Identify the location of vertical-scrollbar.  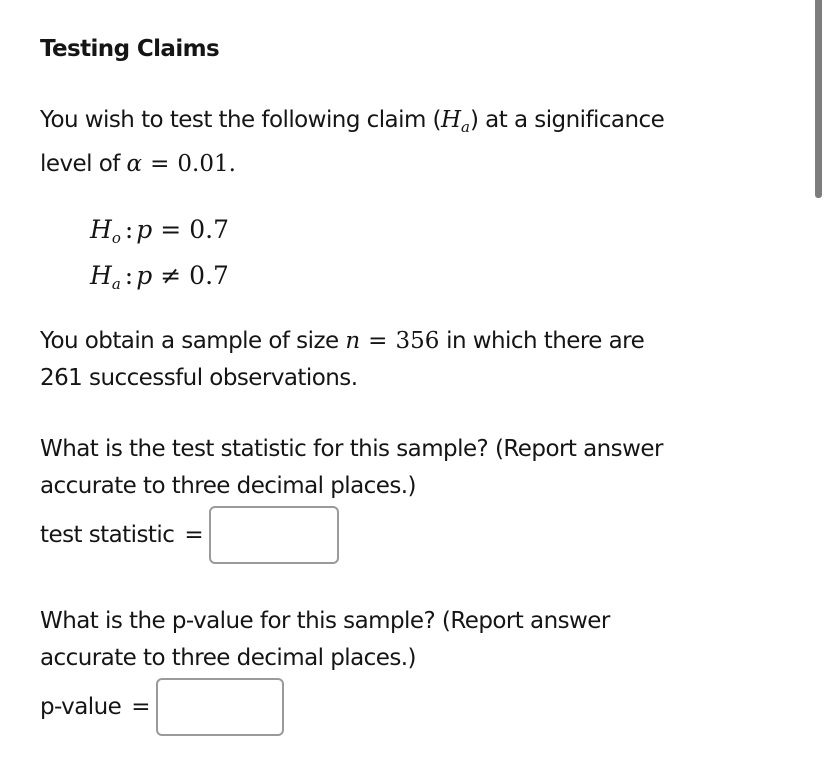
(818, 99).